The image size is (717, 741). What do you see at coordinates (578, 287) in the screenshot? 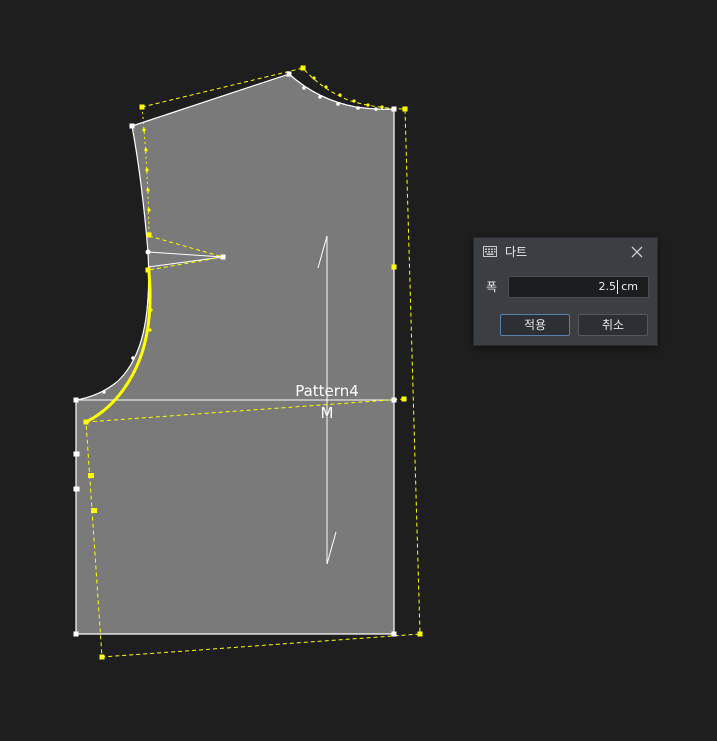
I see `width-input: 2.5 cm` at bounding box center [578, 287].